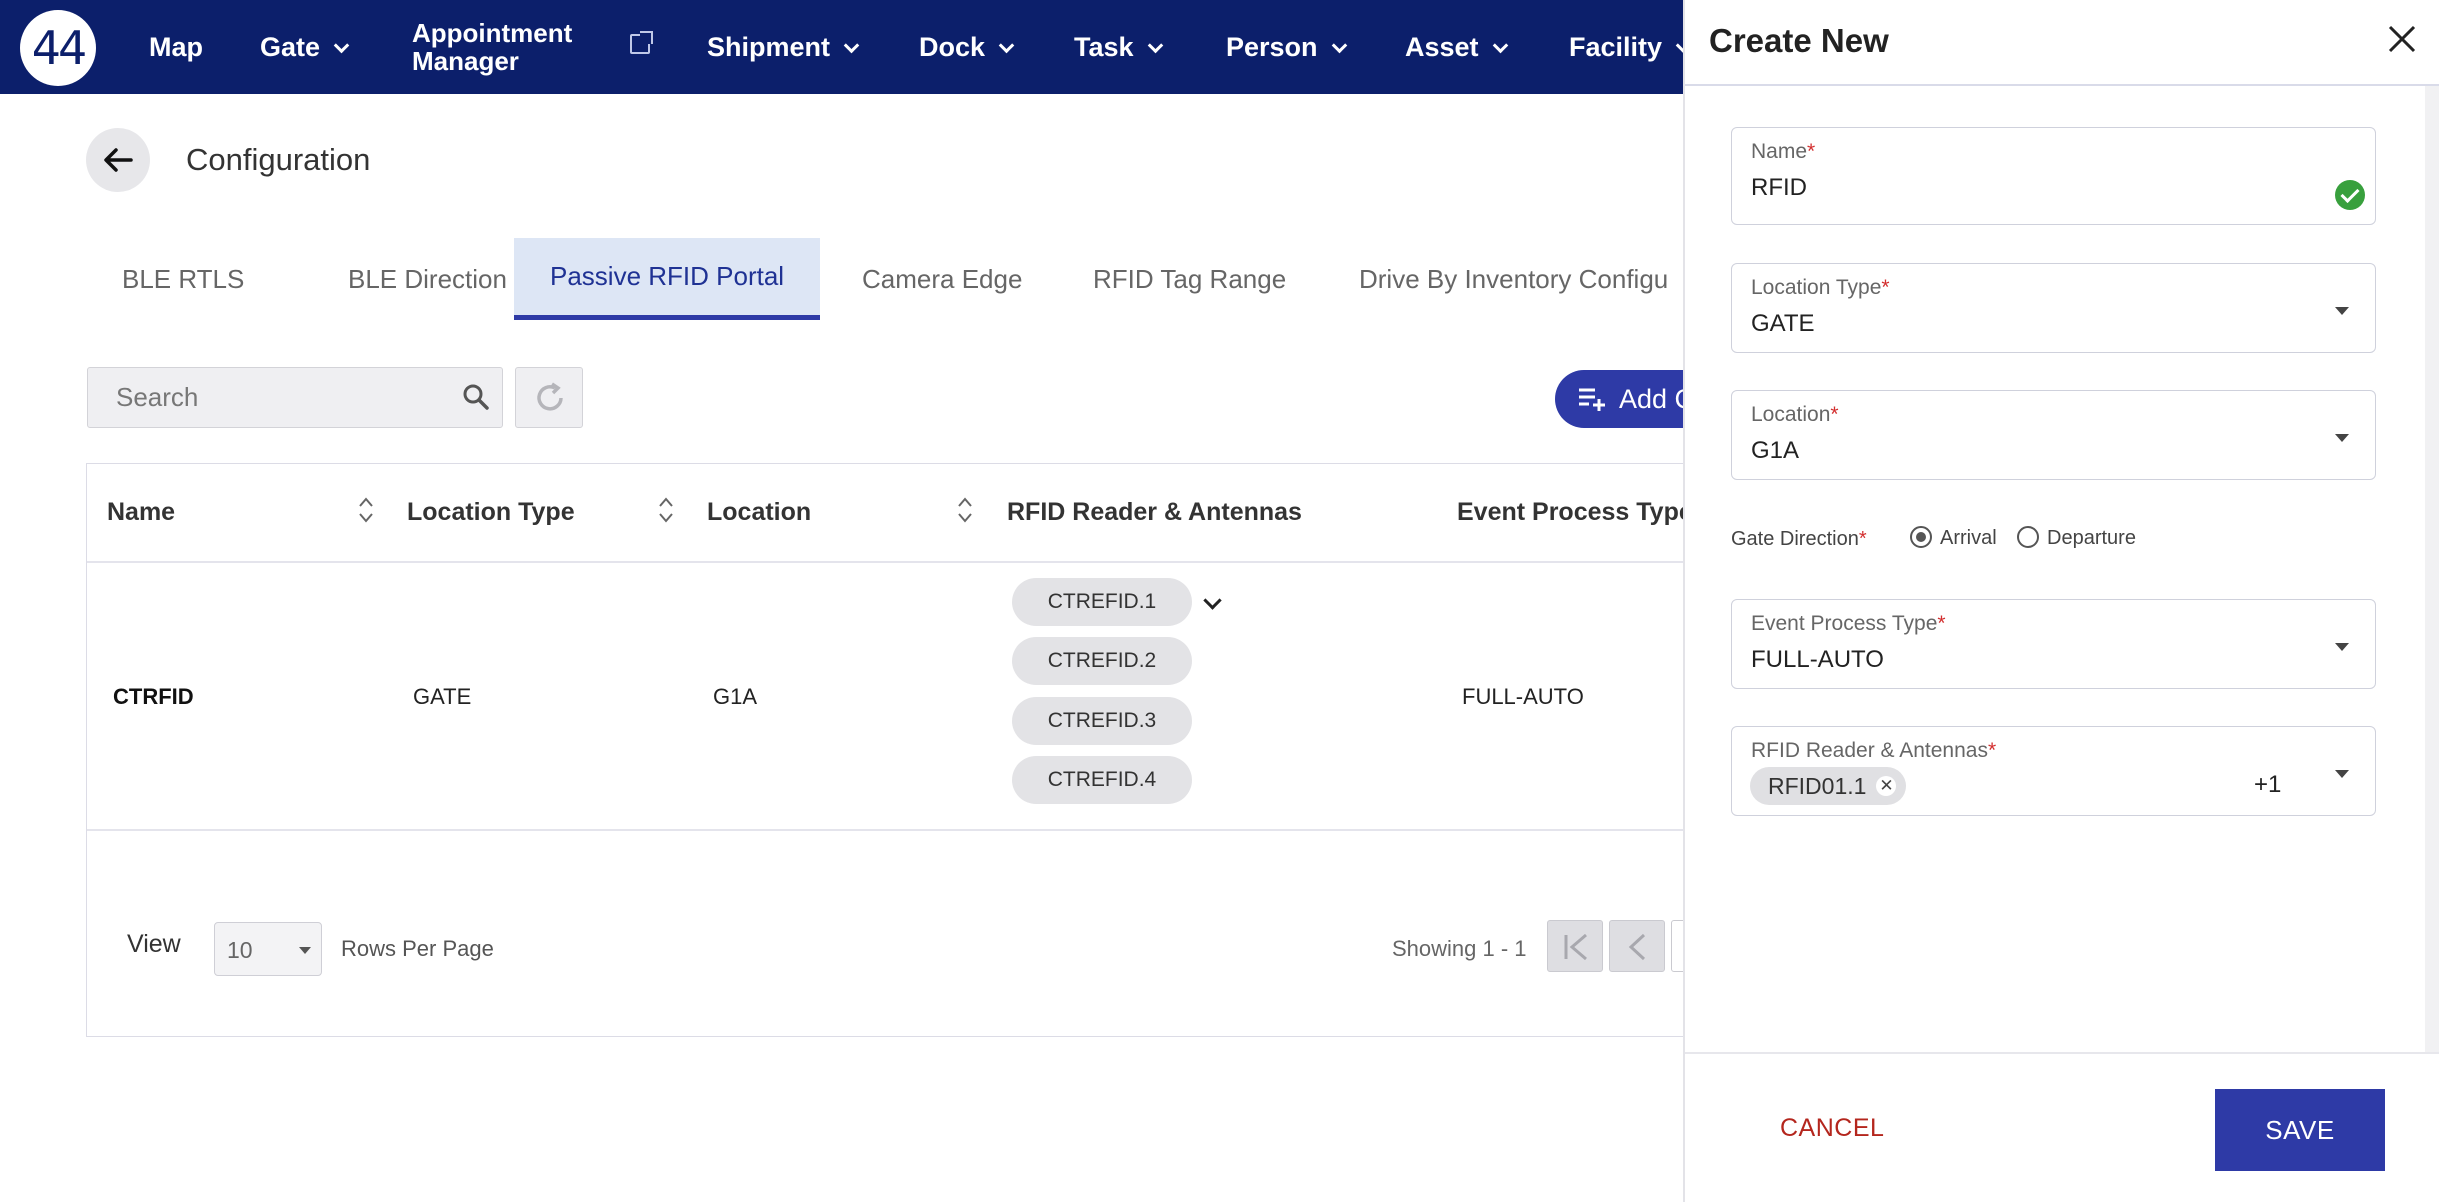 This screenshot has width=2439, height=1202. Describe the element at coordinates (268, 397) in the screenshot. I see `search-input` at that location.